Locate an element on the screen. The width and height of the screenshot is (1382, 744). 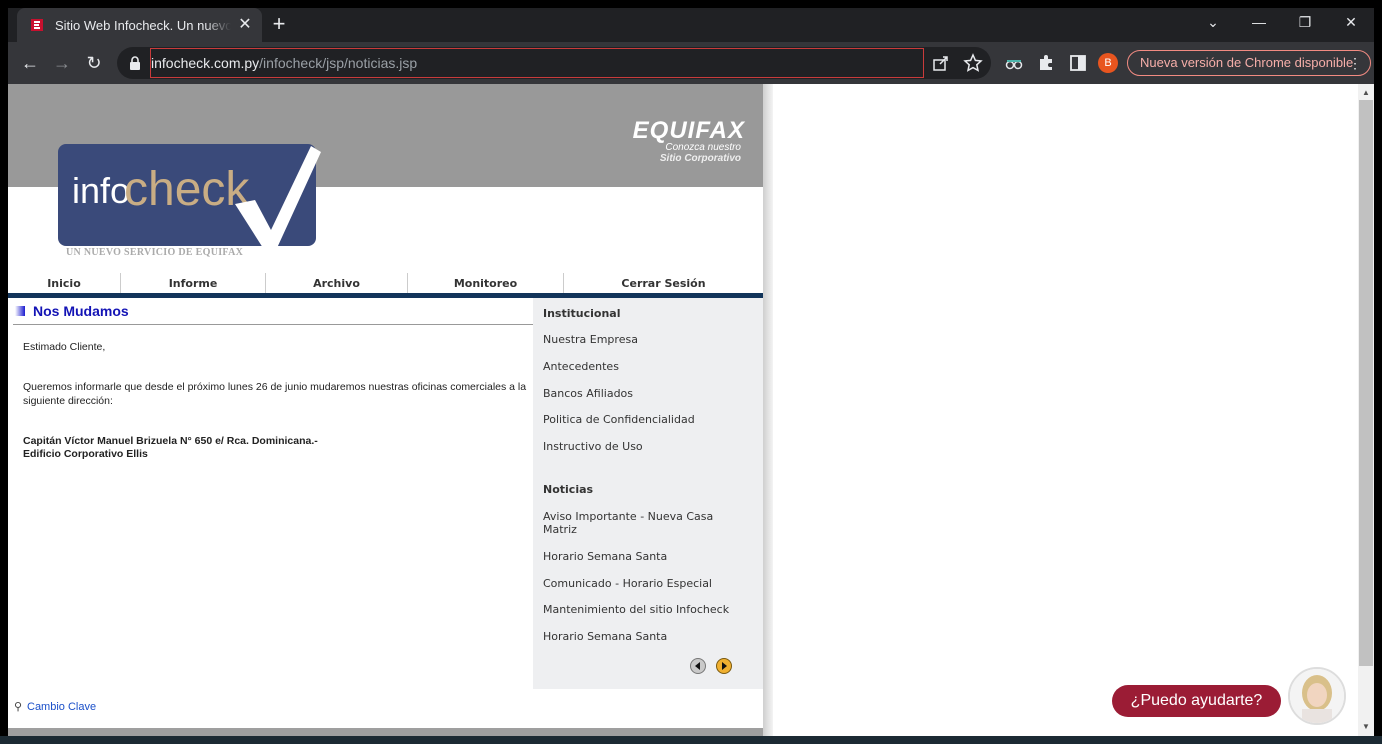
checkmark-icon is located at coordinates (278, 197).